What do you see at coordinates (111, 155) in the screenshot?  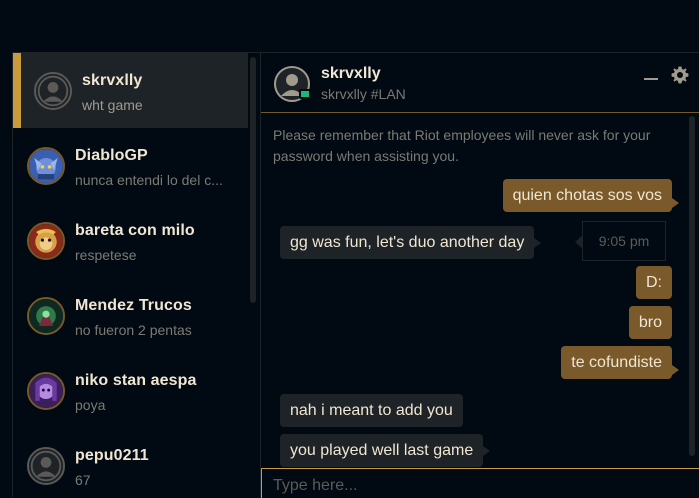 I see `conversation-name: DiabloGP` at bounding box center [111, 155].